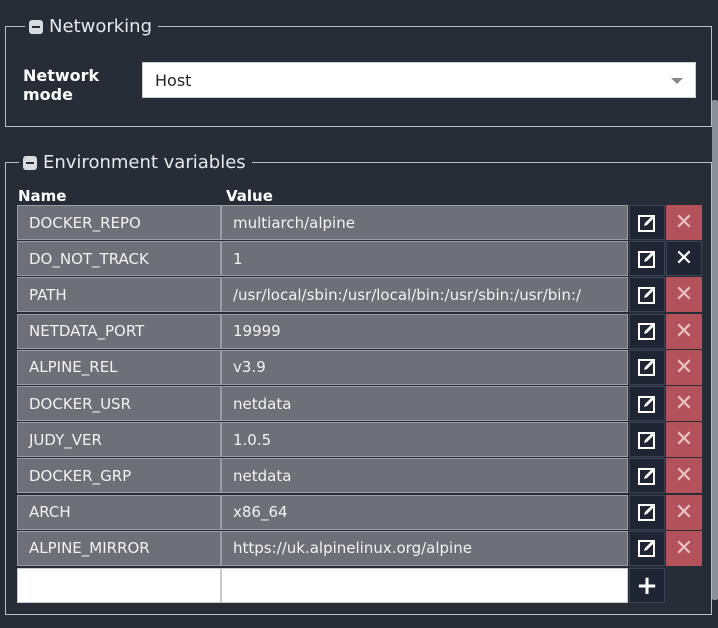 This screenshot has height=628, width=718. I want to click on plus-icon: +, so click(647, 585).